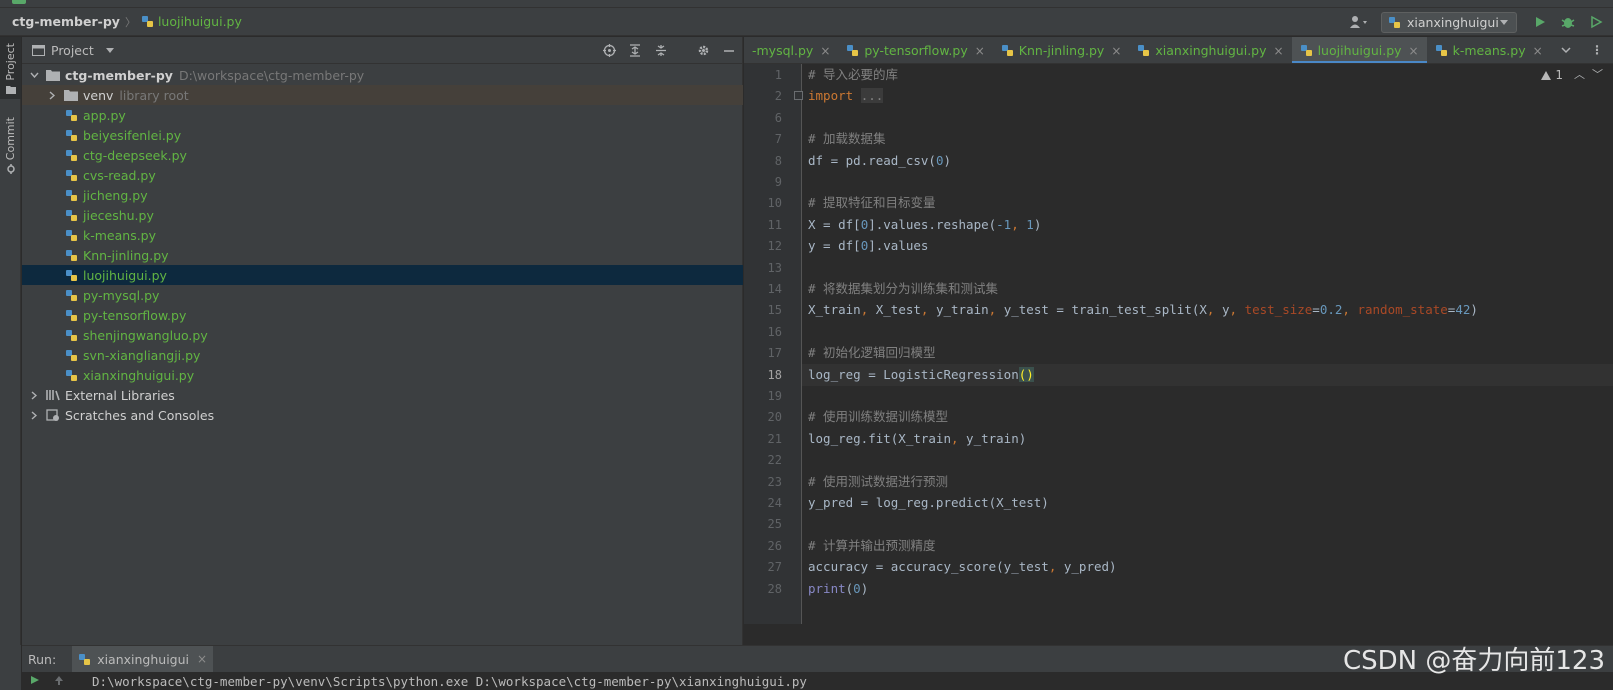 Image resolution: width=1613 pixels, height=690 pixels. I want to click on tree-item-file: jieceshu.py, so click(382, 215).